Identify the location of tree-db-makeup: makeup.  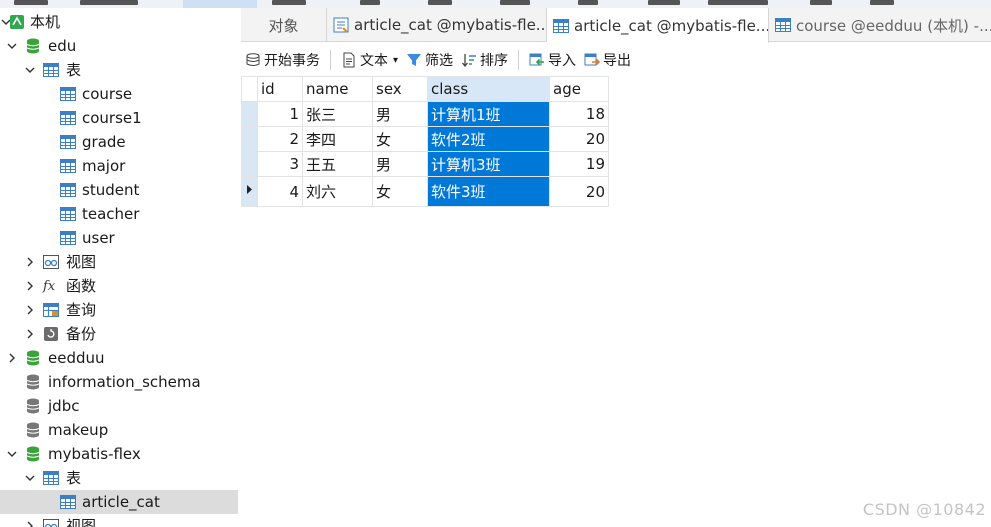
(119, 430).